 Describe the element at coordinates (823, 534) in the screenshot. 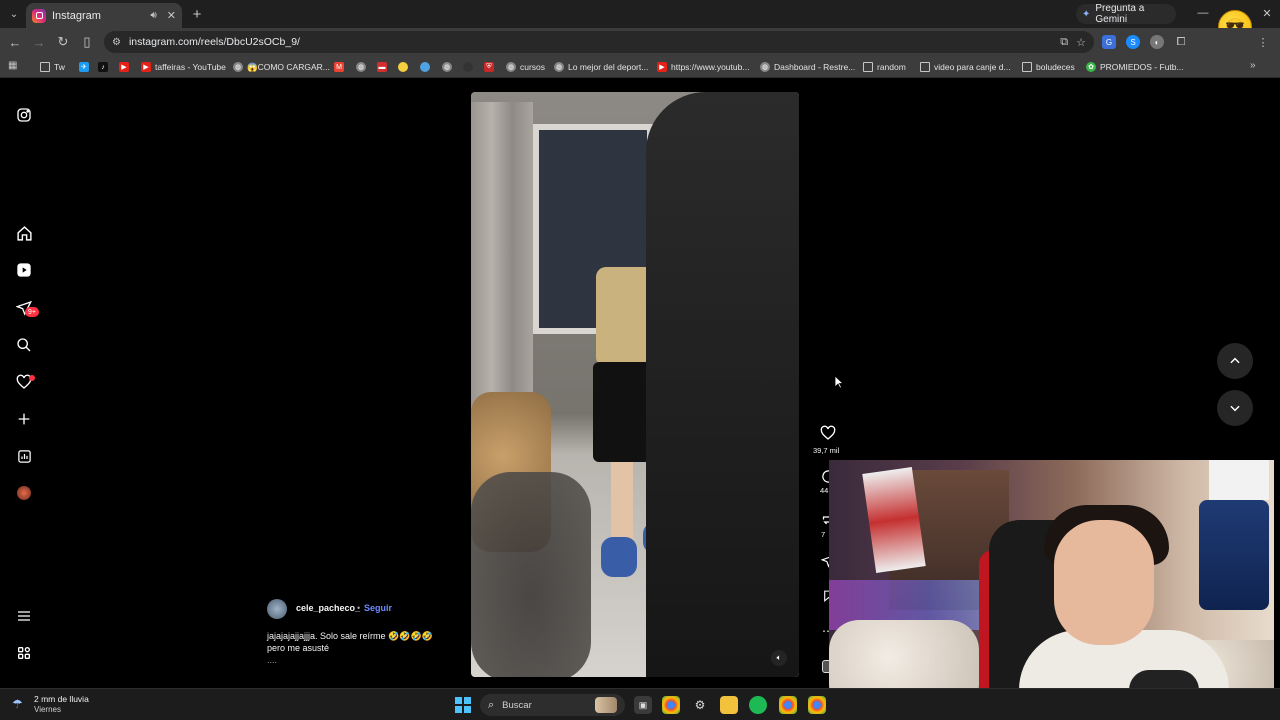

I see `share-count: 7` at that location.